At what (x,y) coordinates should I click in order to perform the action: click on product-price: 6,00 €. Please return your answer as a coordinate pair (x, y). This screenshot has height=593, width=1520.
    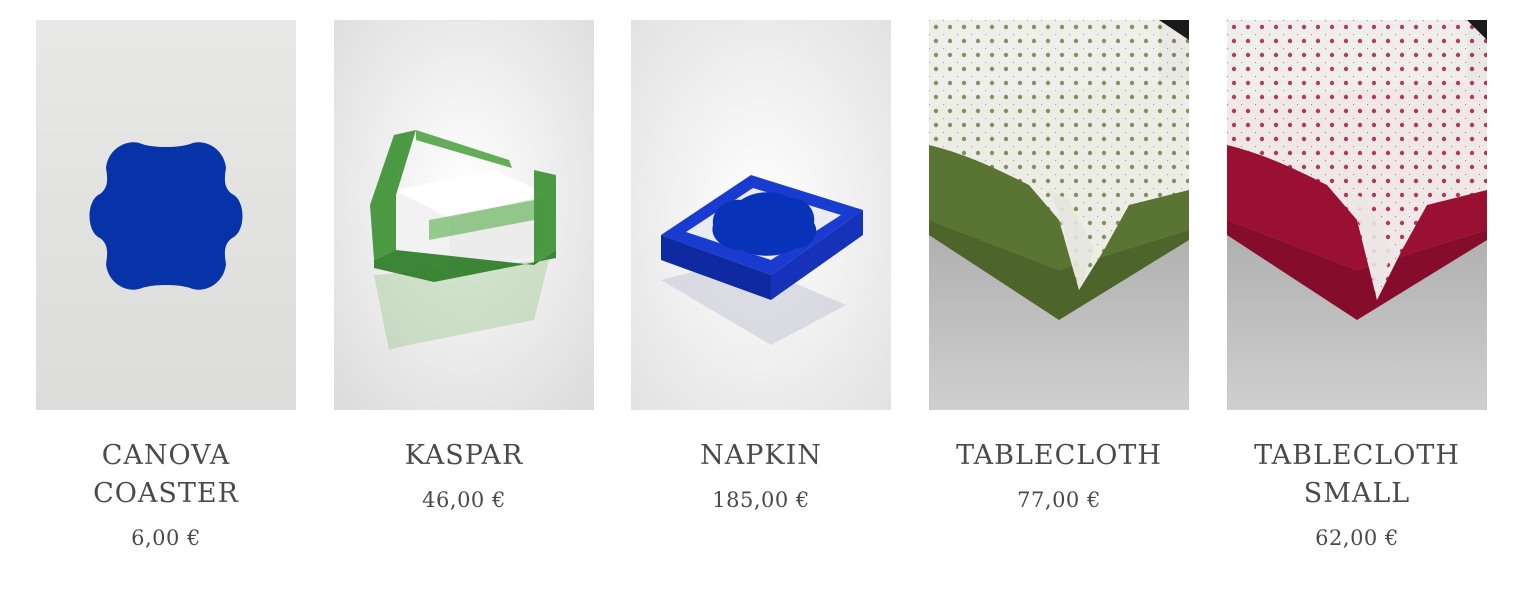
    Looking at the image, I should click on (166, 538).